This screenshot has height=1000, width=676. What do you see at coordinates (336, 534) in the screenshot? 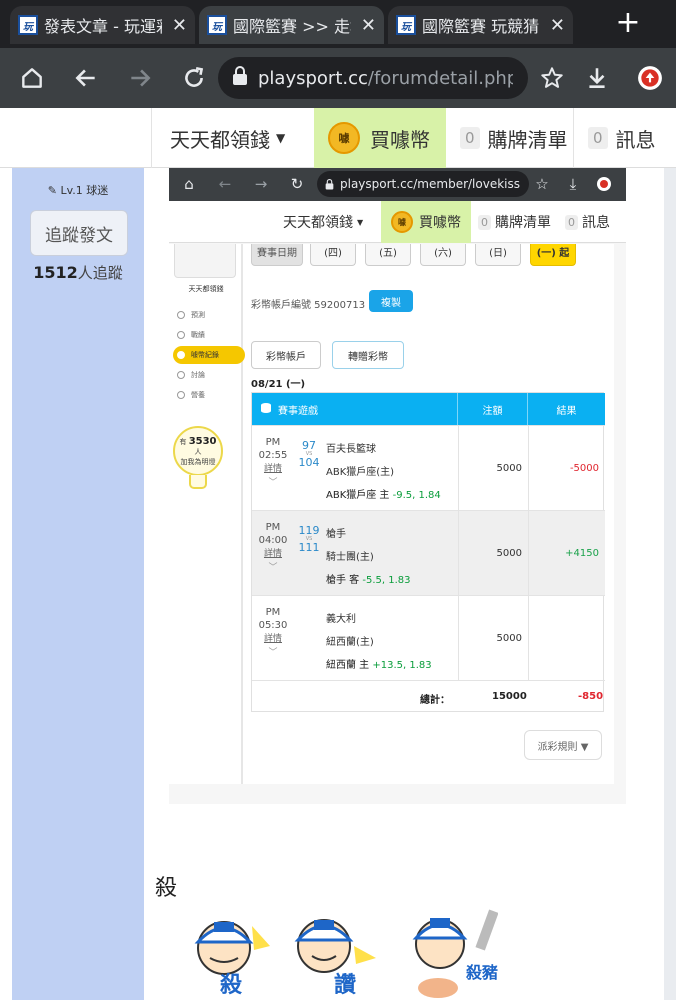
I see `team-away: 槍手` at bounding box center [336, 534].